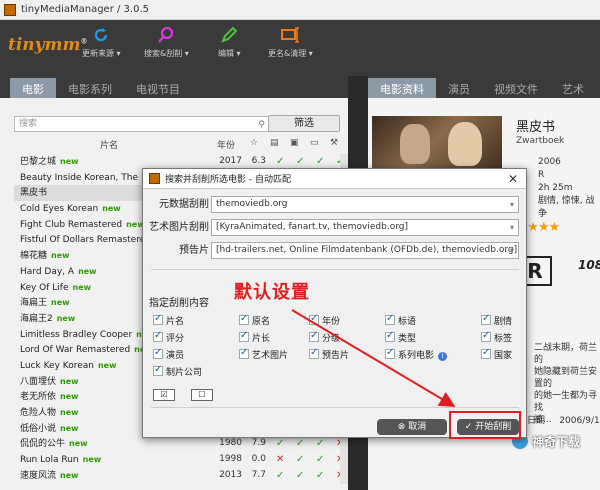 This screenshot has height=490, width=600. I want to click on scrape-option-label: 系列电影, so click(416, 356).